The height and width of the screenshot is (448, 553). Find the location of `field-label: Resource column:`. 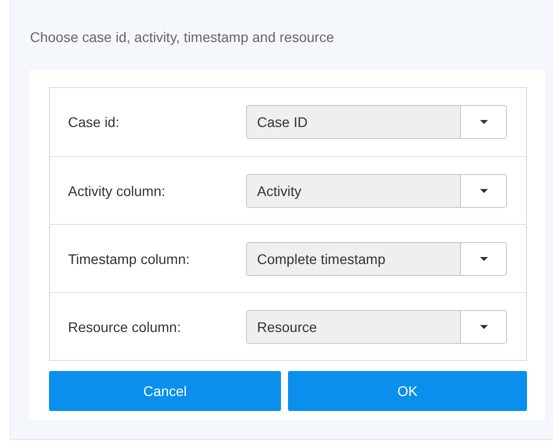

field-label: Resource column: is located at coordinates (125, 326).